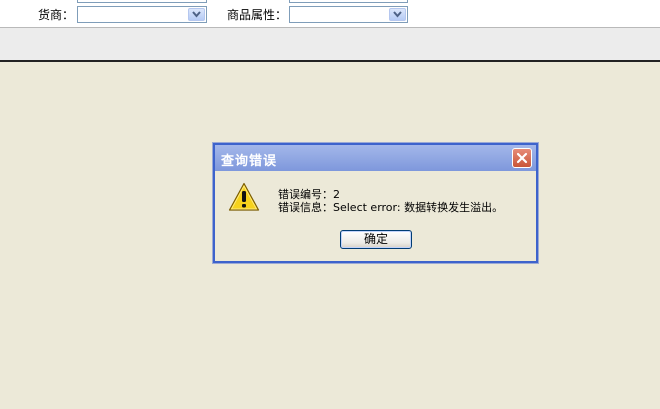 The image size is (660, 409). I want to click on supplier-select, so click(142, 14).